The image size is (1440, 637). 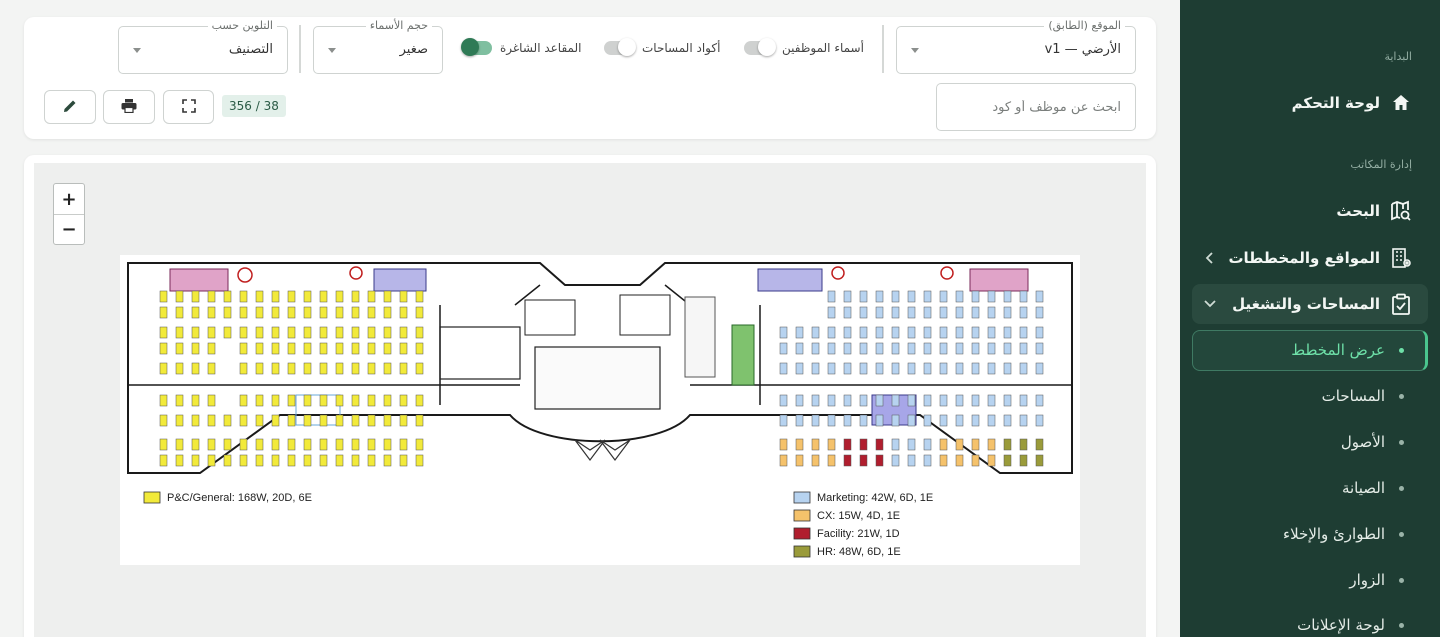 What do you see at coordinates (129, 107) in the screenshot?
I see `print-button` at bounding box center [129, 107].